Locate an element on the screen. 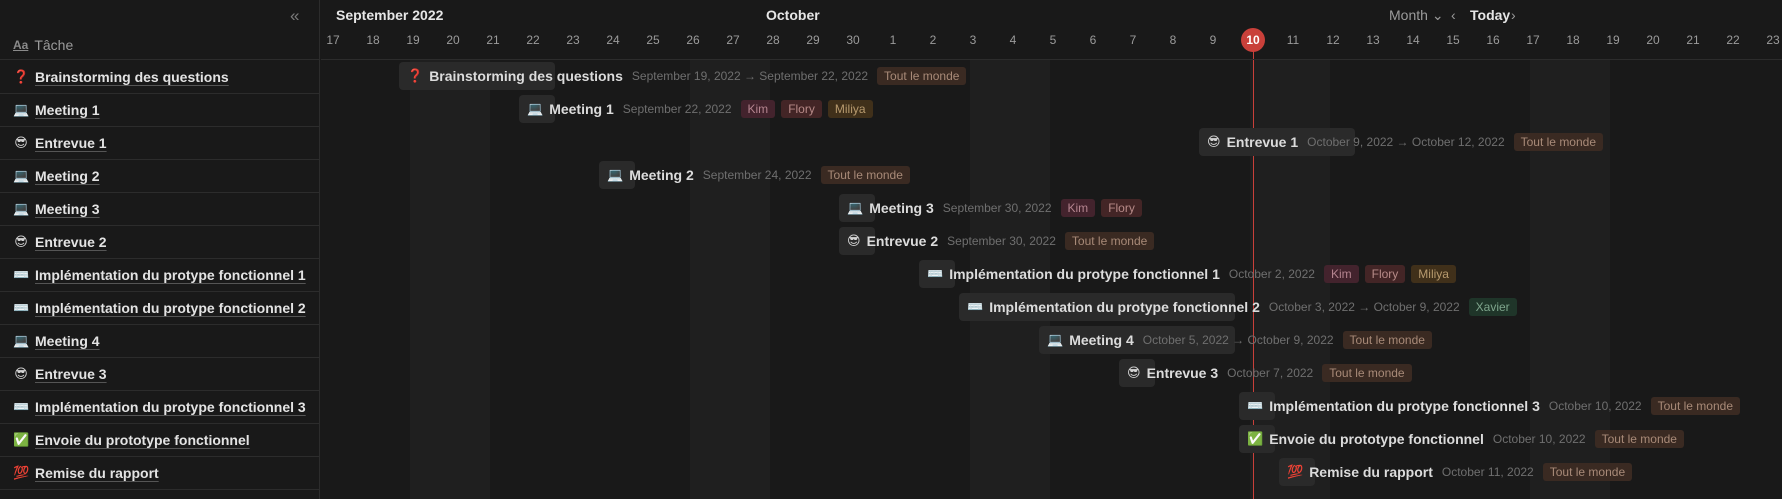 The width and height of the screenshot is (1782, 499). task-row: 💻 Meeting 1 is located at coordinates (160, 110).